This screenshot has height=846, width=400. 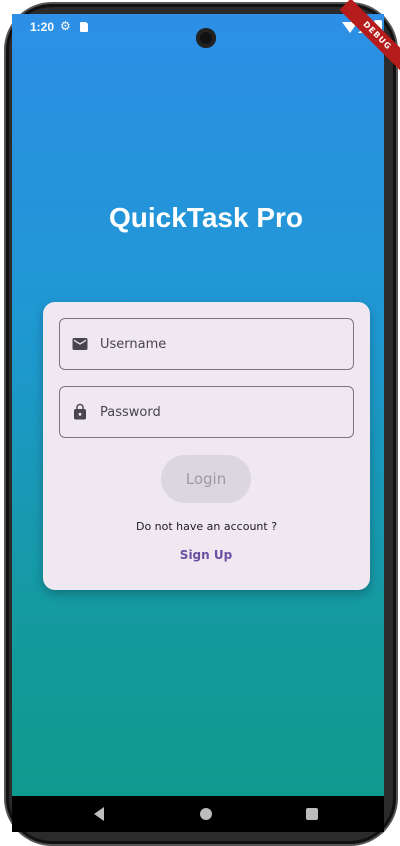 I want to click on username-field, so click(x=206, y=344).